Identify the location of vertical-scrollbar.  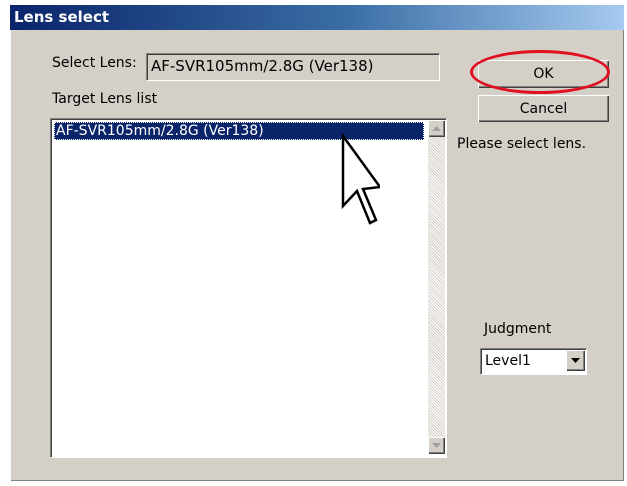
(436, 287).